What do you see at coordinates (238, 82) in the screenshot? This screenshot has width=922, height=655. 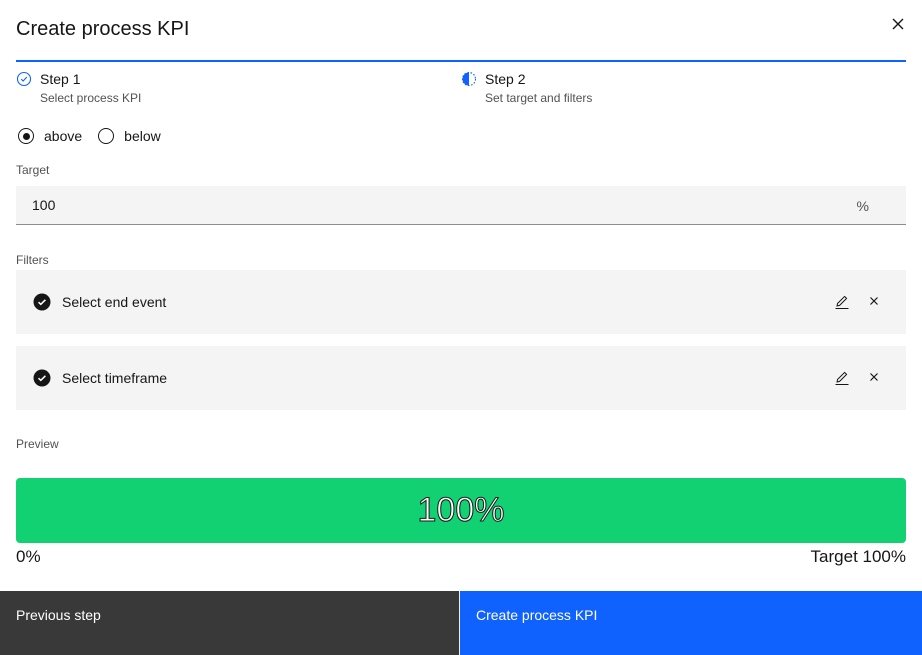 I see `progress-step-1: Step 1 Select process KPI` at bounding box center [238, 82].